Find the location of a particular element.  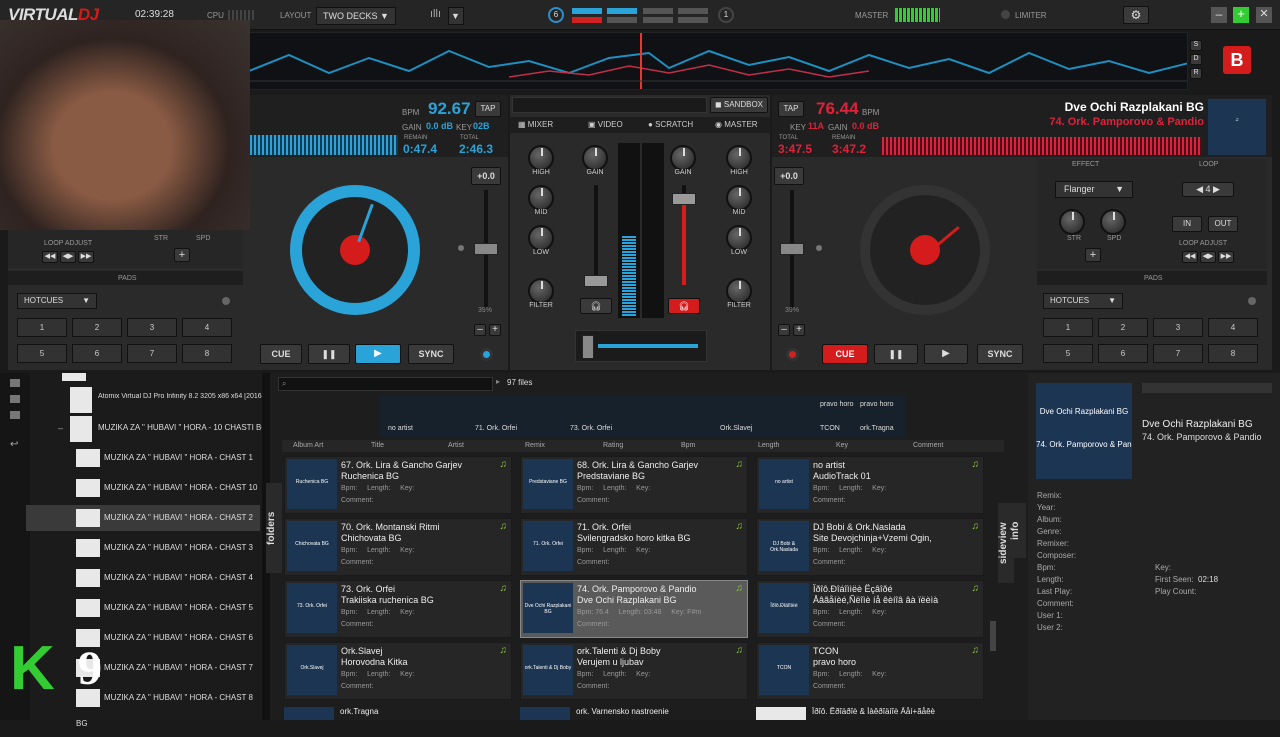

mixer-b-headphones-icon: 🎧︎ is located at coordinates (684, 306).